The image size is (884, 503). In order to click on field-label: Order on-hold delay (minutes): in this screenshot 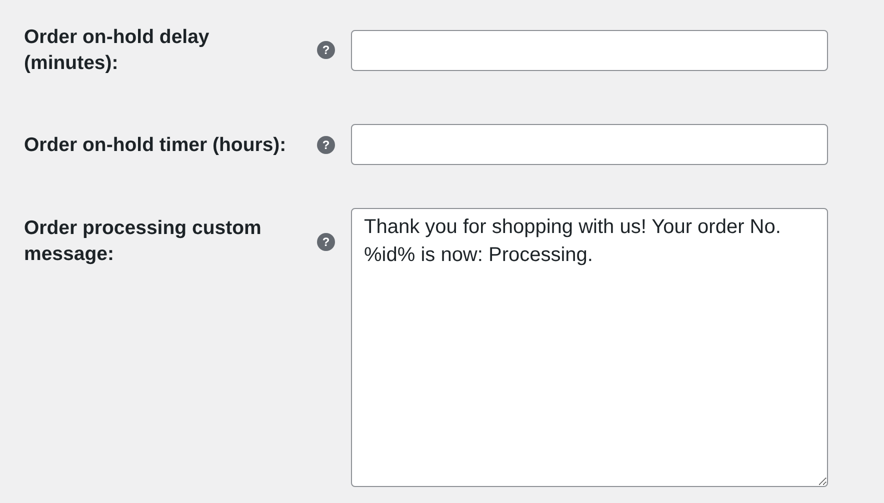, I will do `click(117, 50)`.